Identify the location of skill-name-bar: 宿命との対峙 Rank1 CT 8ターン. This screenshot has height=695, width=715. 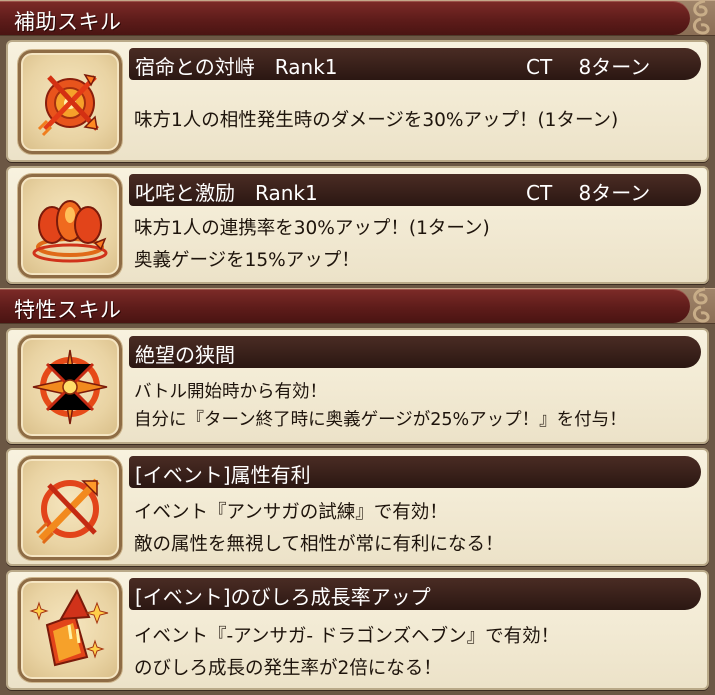
(415, 64).